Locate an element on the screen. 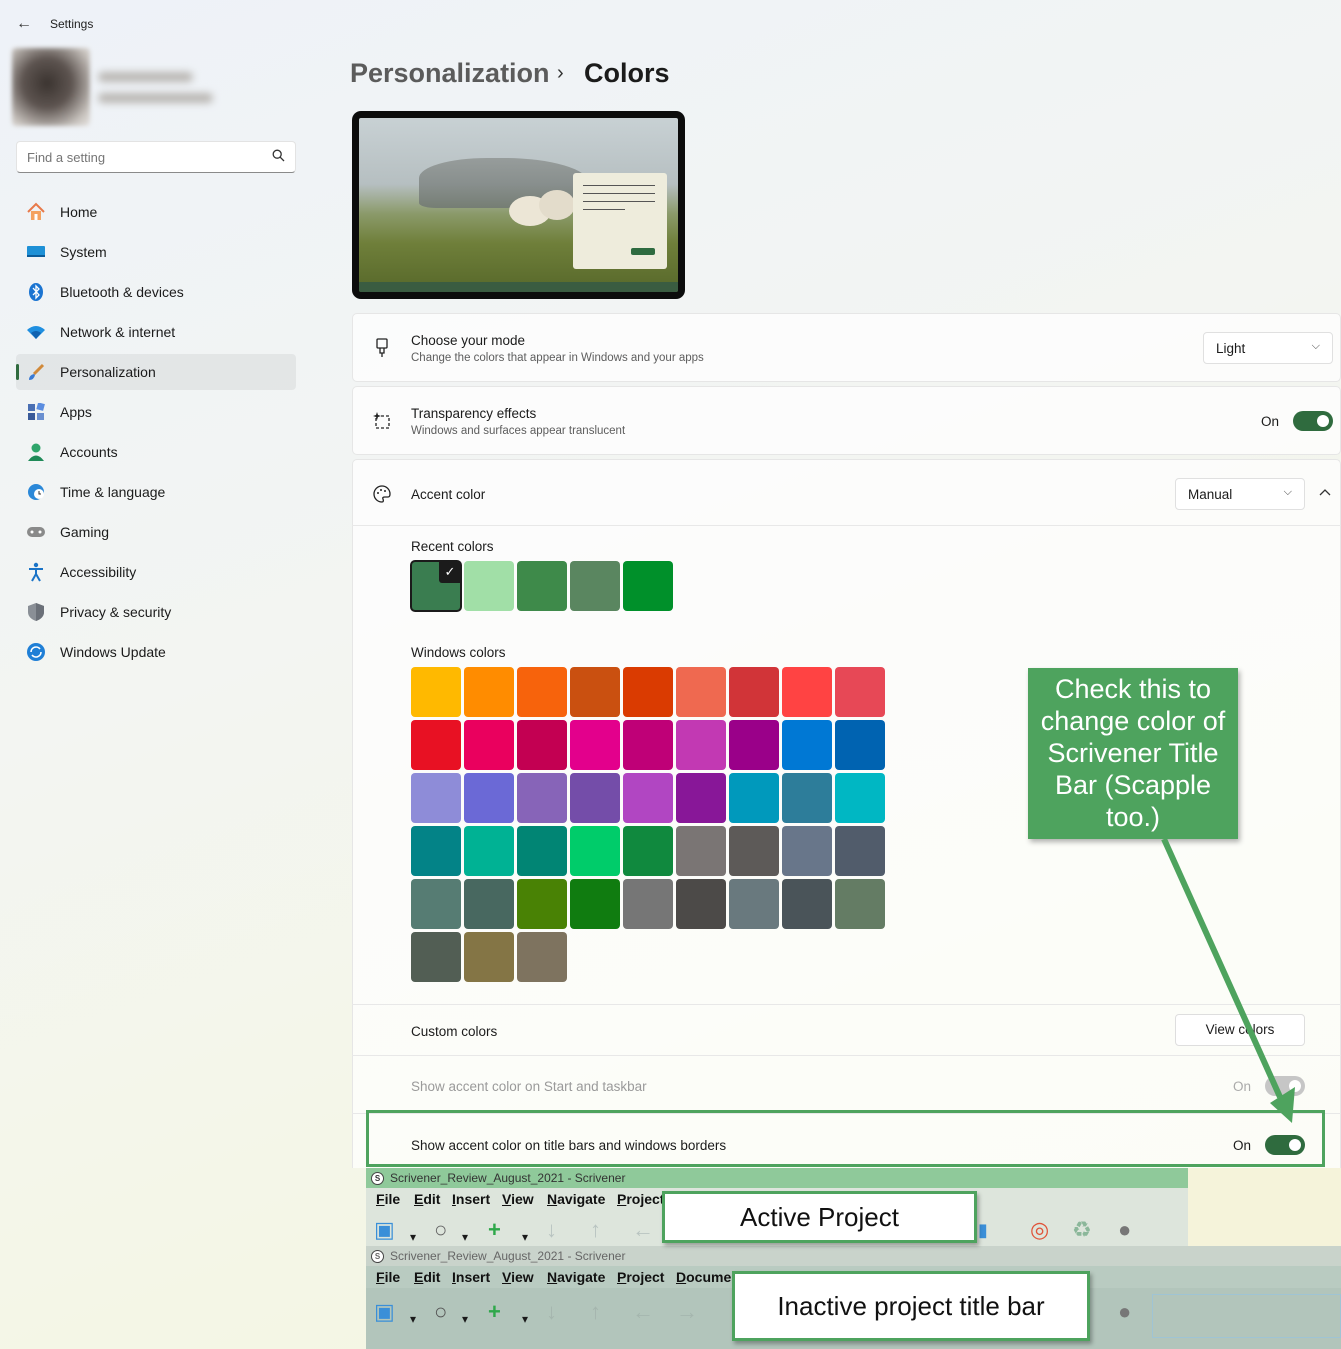  sidebar-item-time-language: Time & language is located at coordinates (156, 492).